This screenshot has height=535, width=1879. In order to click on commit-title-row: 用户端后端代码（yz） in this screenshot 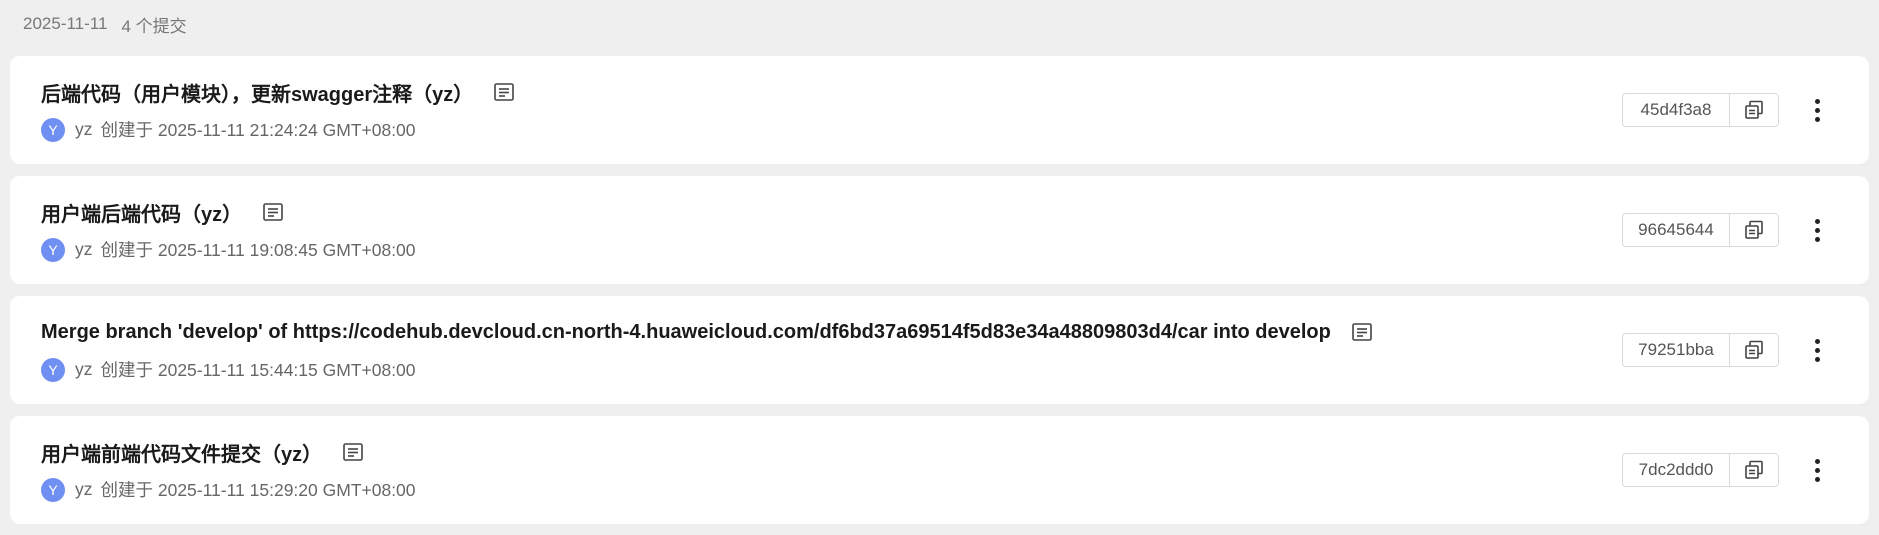, I will do `click(162, 212)`.